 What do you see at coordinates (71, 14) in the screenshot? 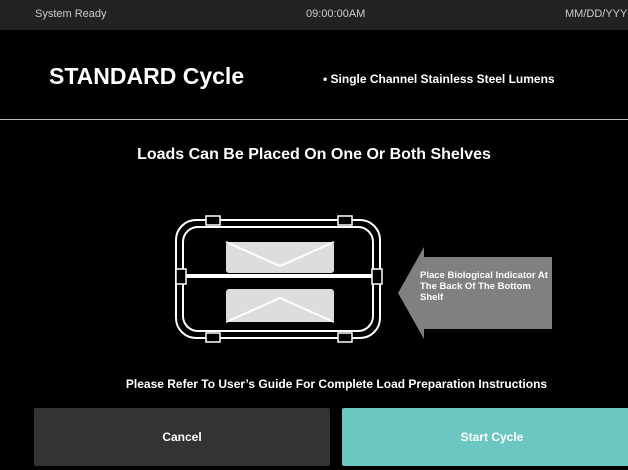
I see `system-status: System Ready` at bounding box center [71, 14].